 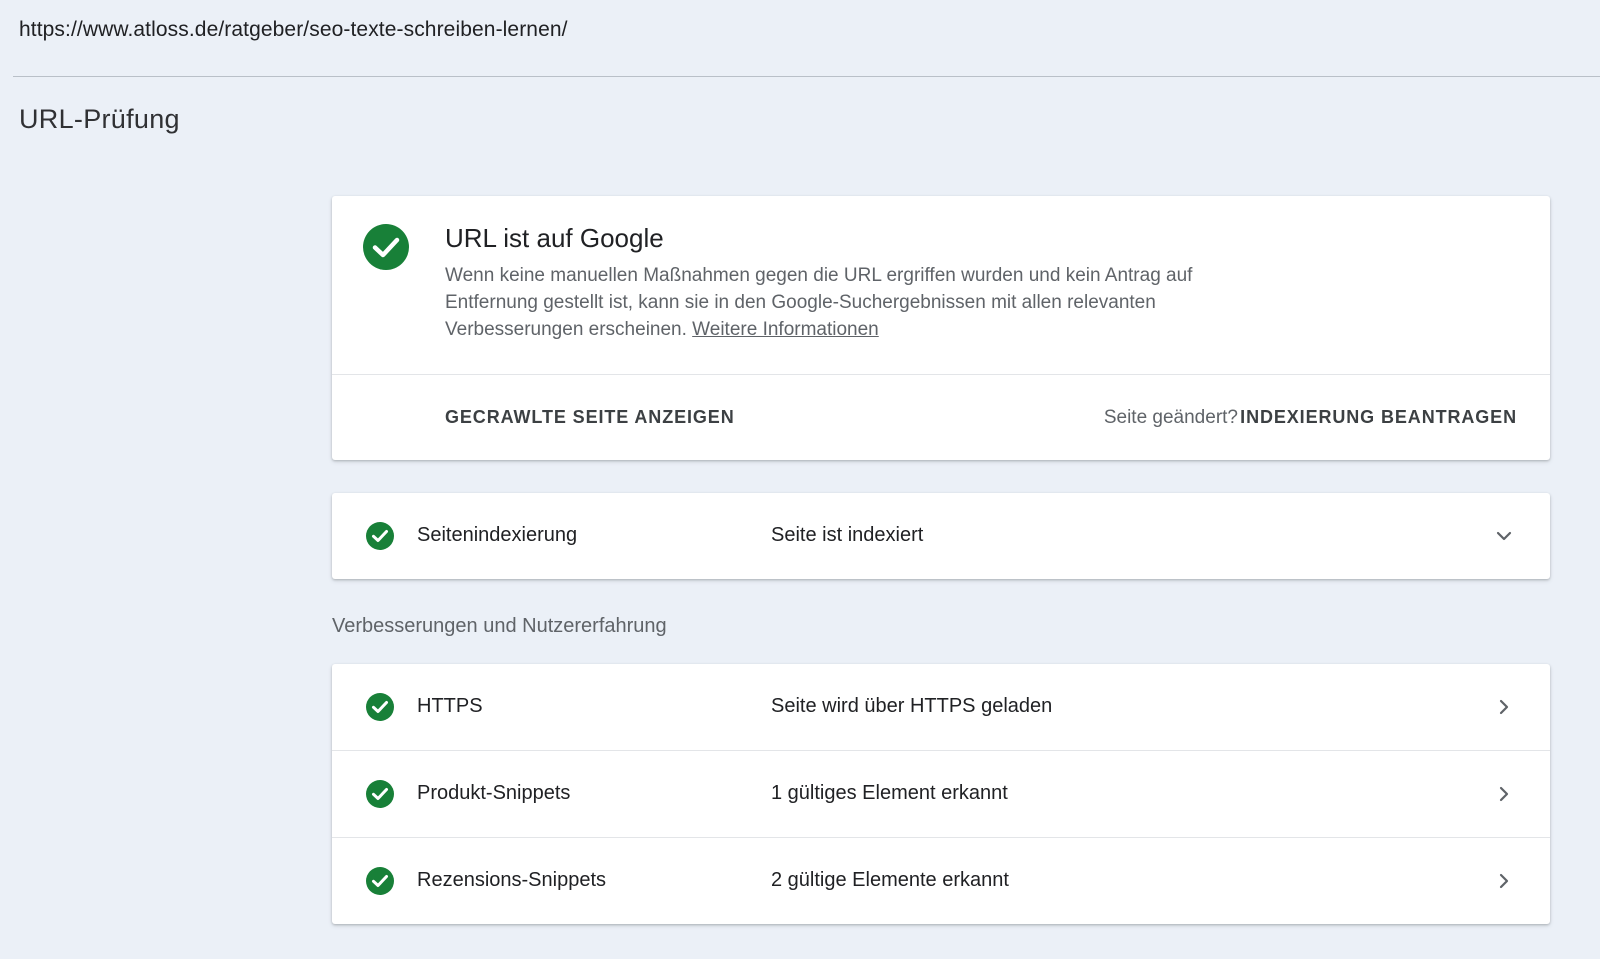 I want to click on page-title: URL-Prüfung, so click(x=99, y=119).